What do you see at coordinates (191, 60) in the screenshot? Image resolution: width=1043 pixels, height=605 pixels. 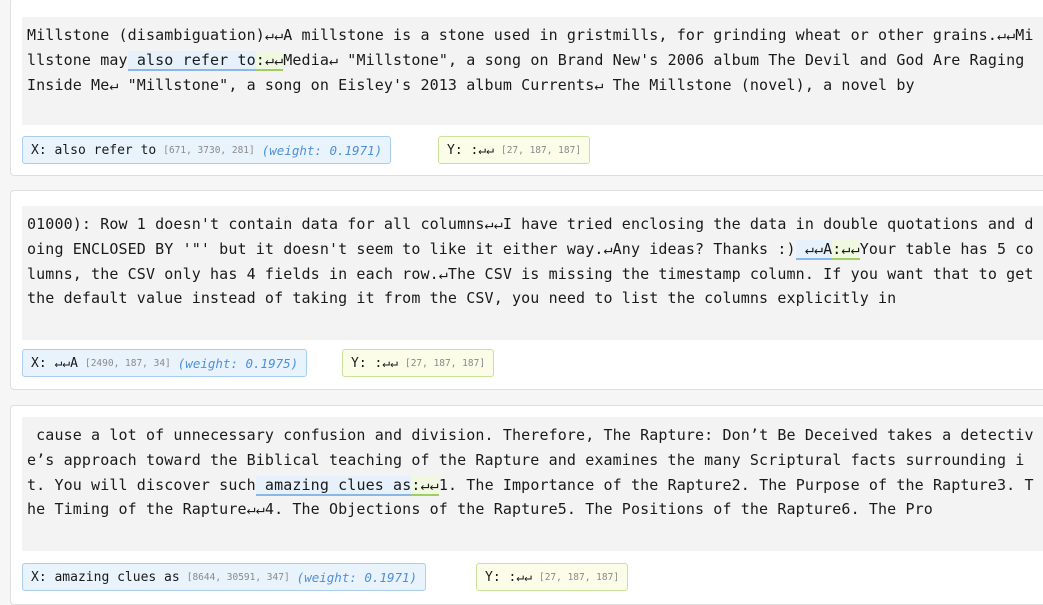 I see `highlight-x: also refer to` at bounding box center [191, 60].